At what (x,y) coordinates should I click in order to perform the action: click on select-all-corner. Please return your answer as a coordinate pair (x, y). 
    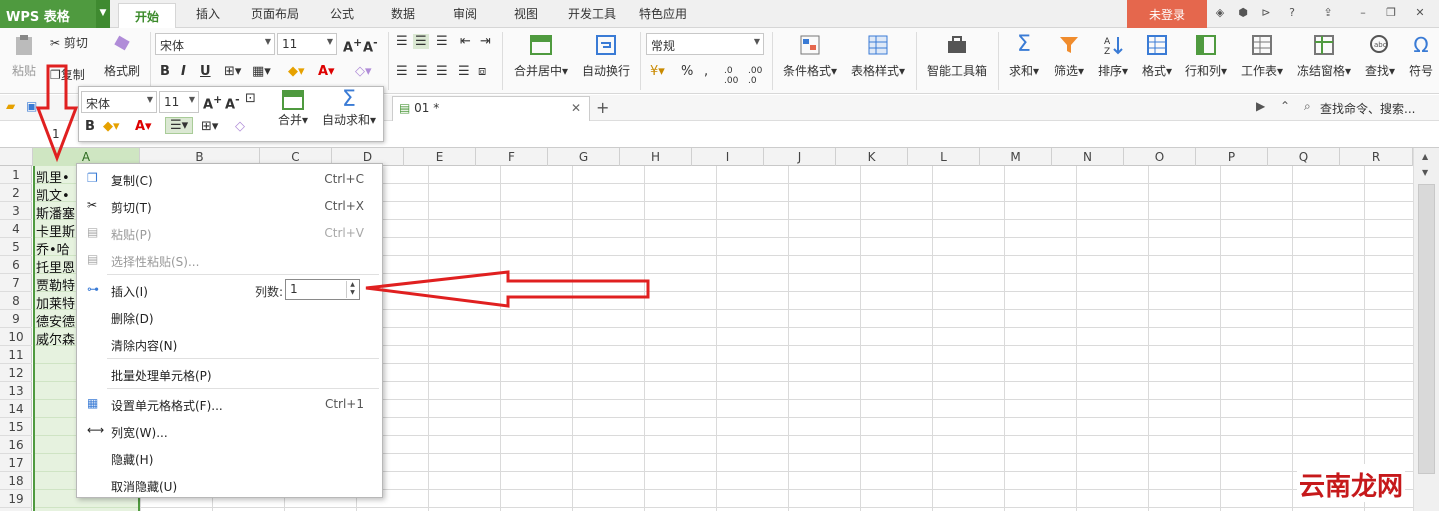
    Looking at the image, I should click on (16, 157).